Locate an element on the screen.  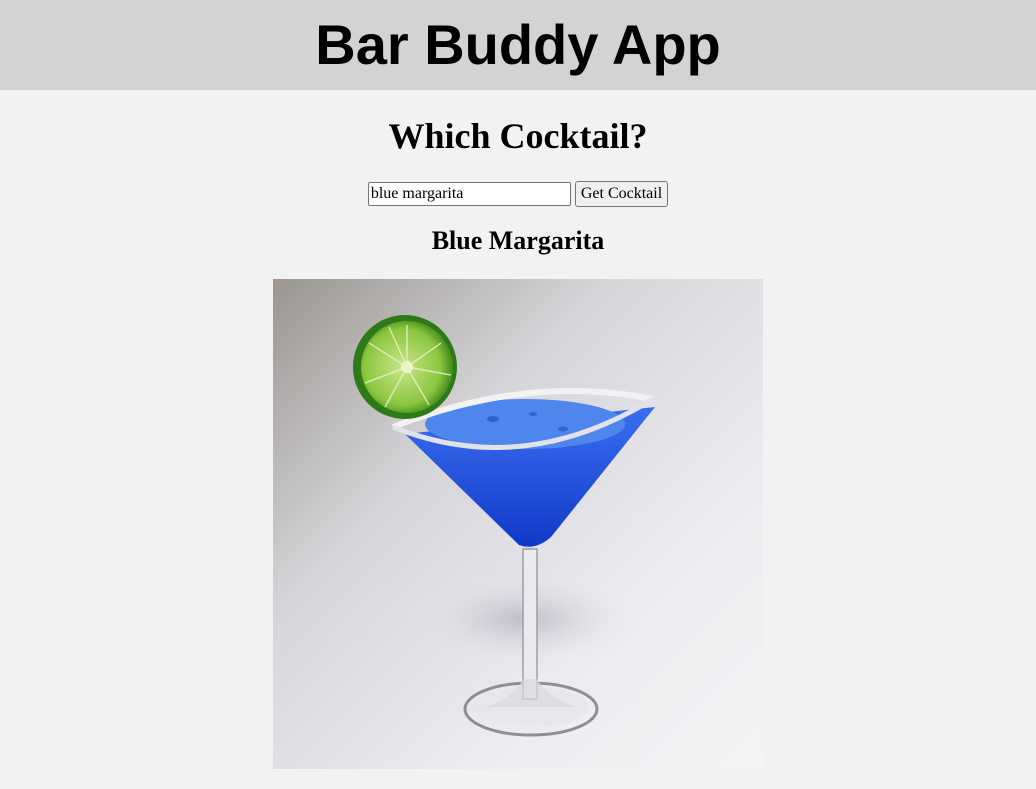
page-question: Which Cocktail? is located at coordinates (518, 136).